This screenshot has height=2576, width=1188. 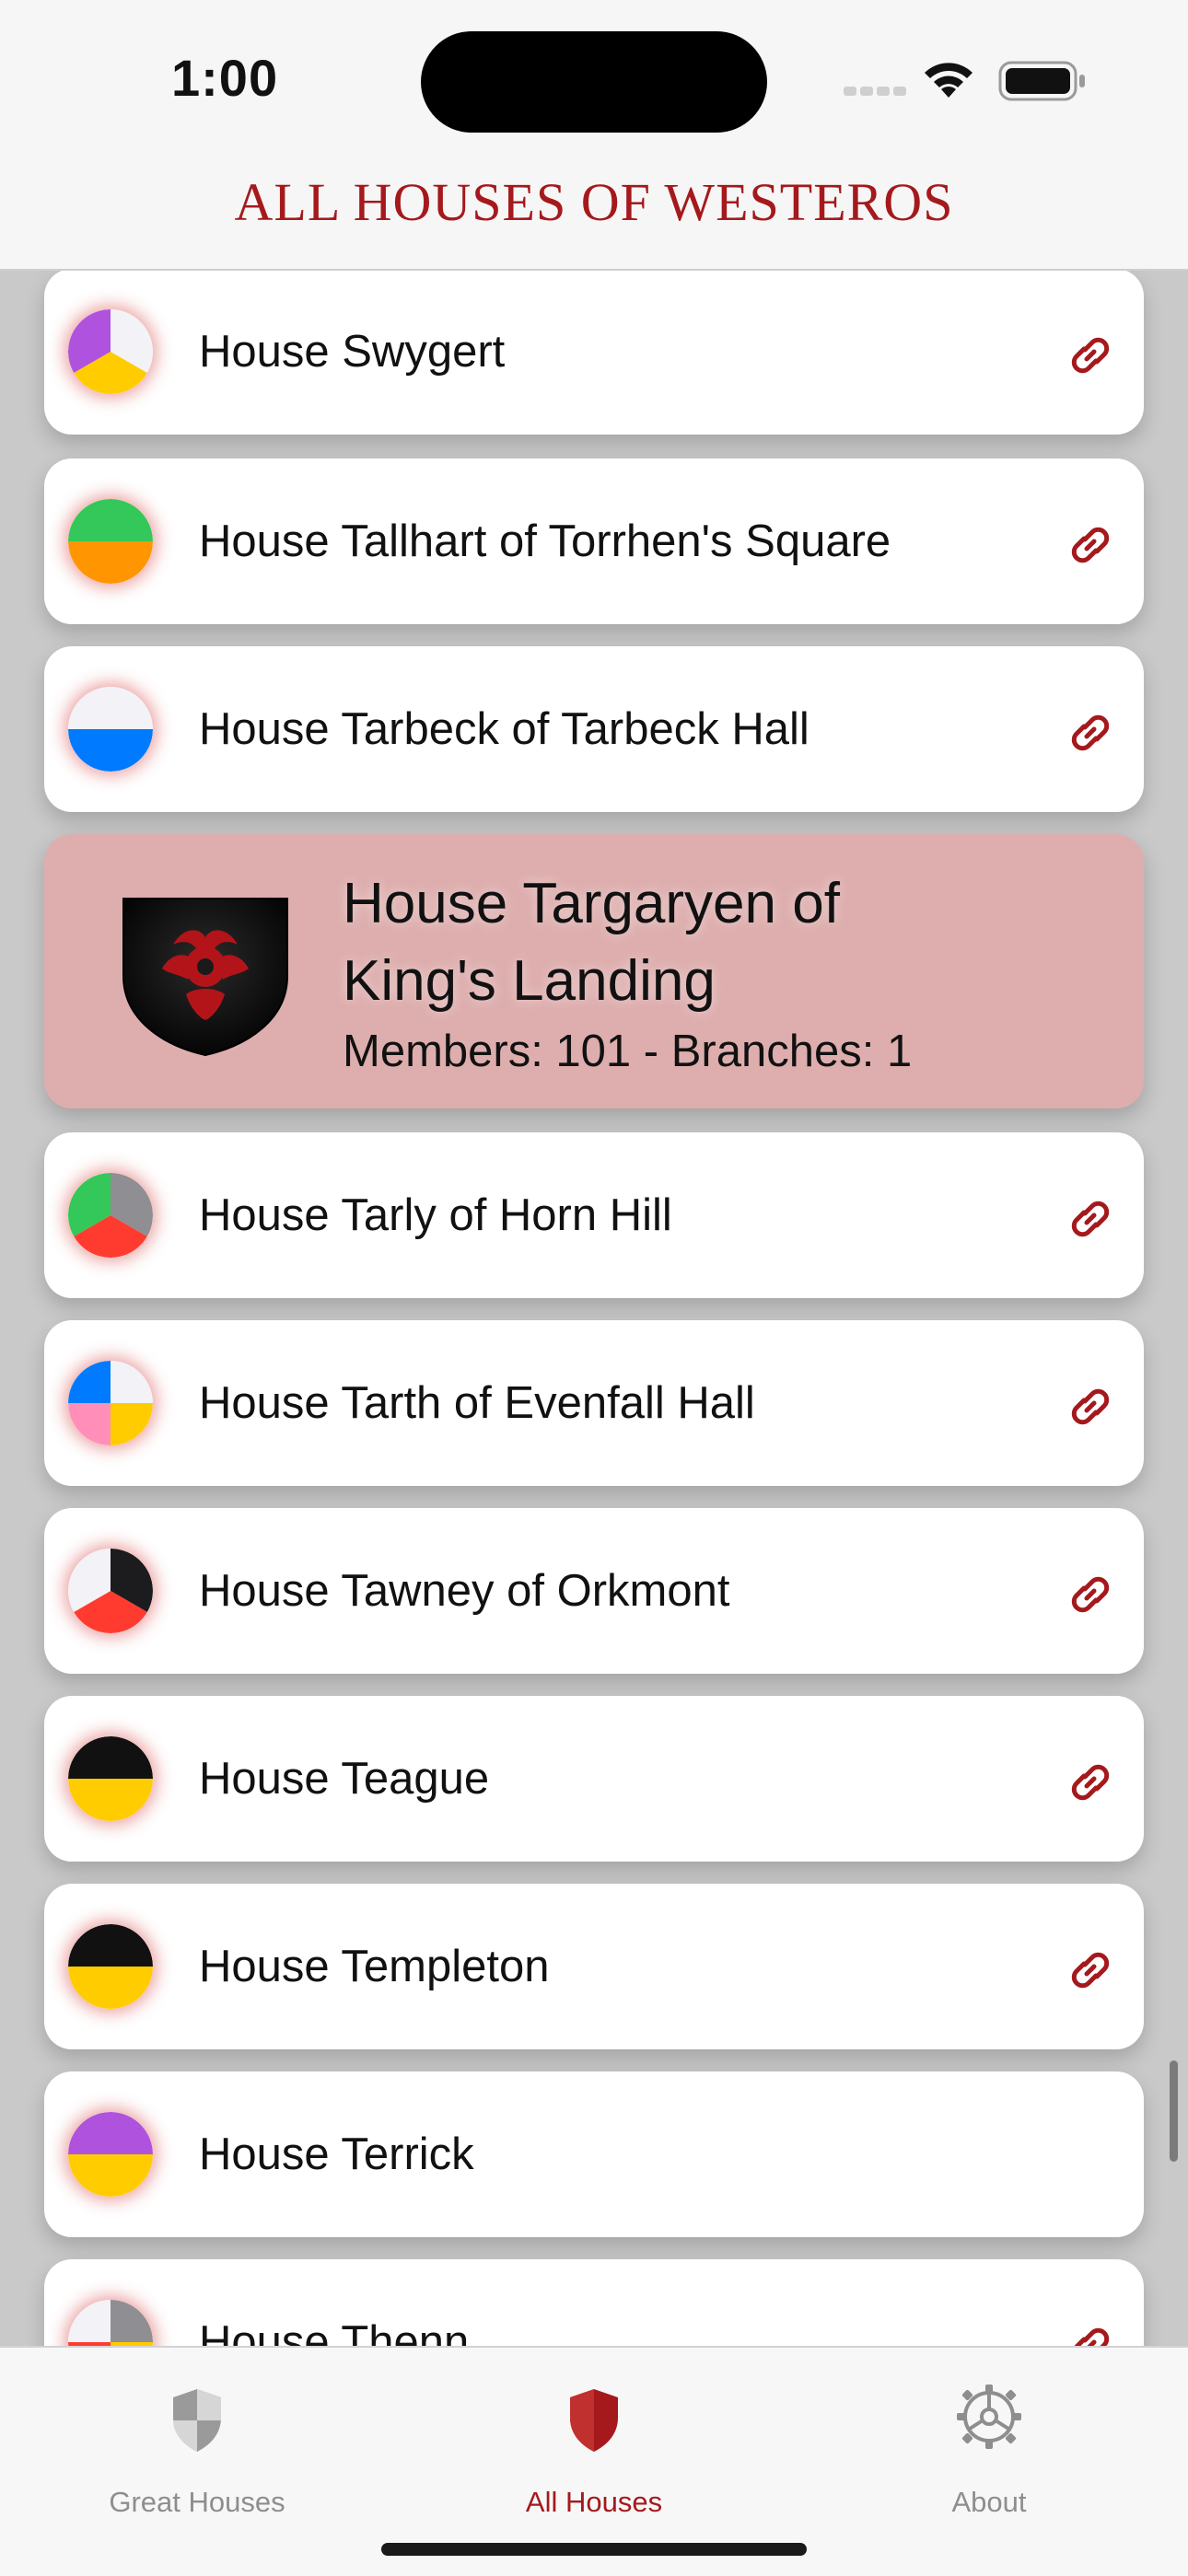 I want to click on house-row: House Tawney of Orkmont, so click(x=594, y=1591).